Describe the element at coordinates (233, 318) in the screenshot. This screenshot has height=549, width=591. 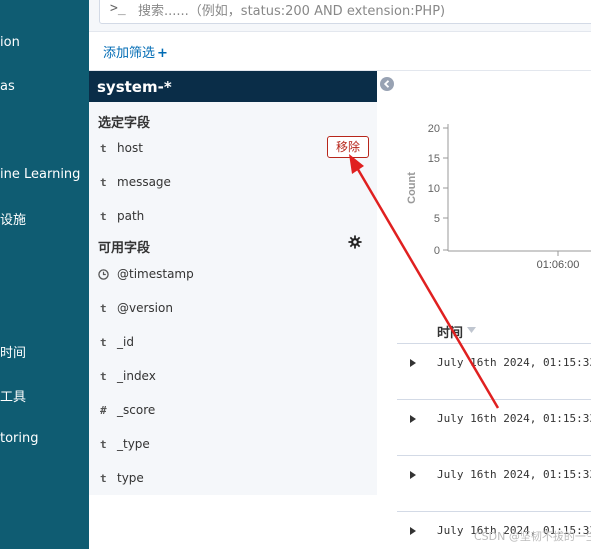
I see `available-field-version: t @version` at that location.